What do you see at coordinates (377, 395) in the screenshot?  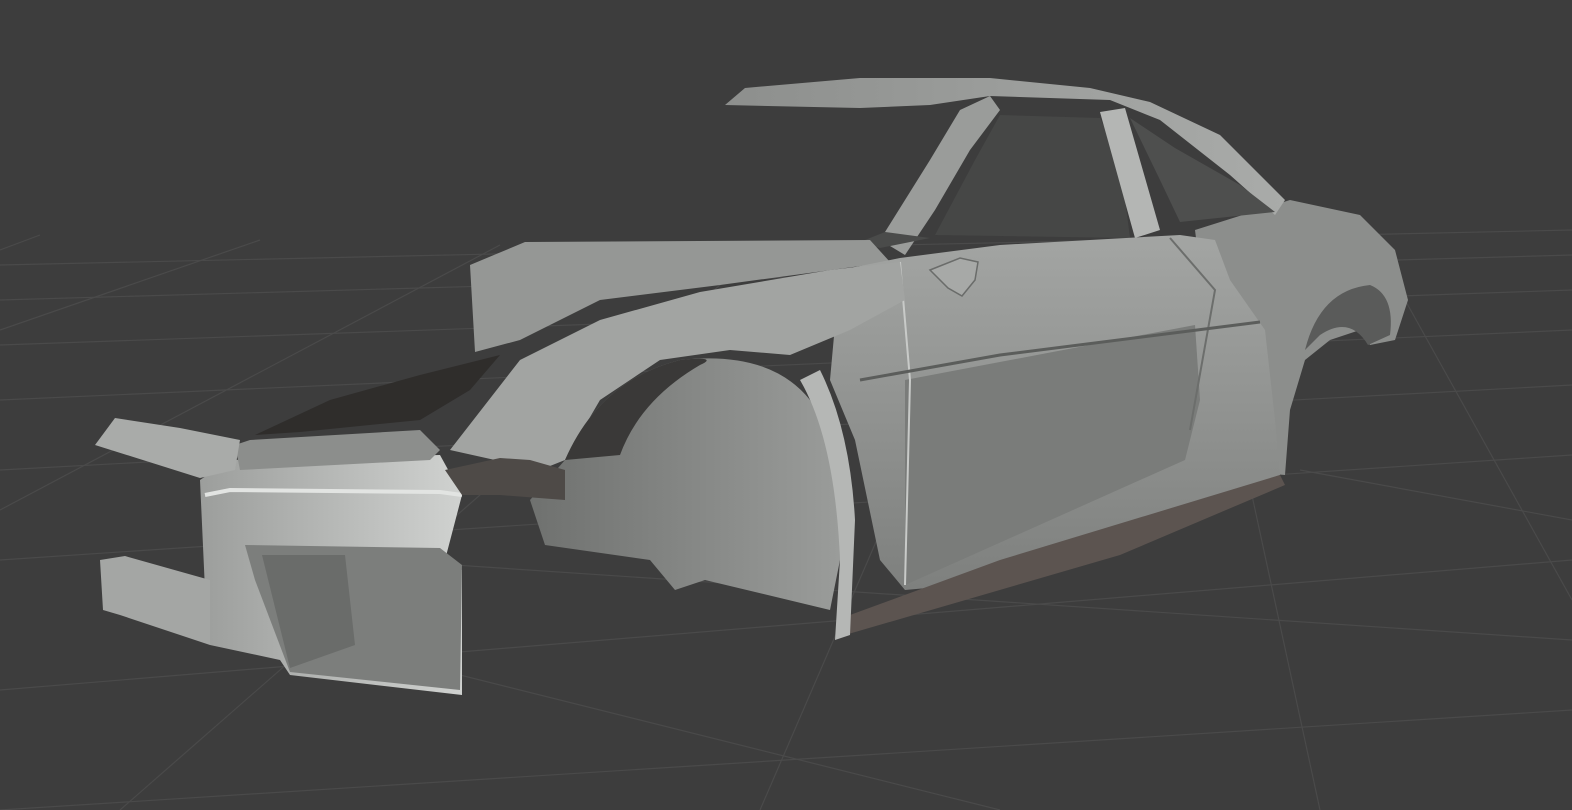 I see `hood-vent` at bounding box center [377, 395].